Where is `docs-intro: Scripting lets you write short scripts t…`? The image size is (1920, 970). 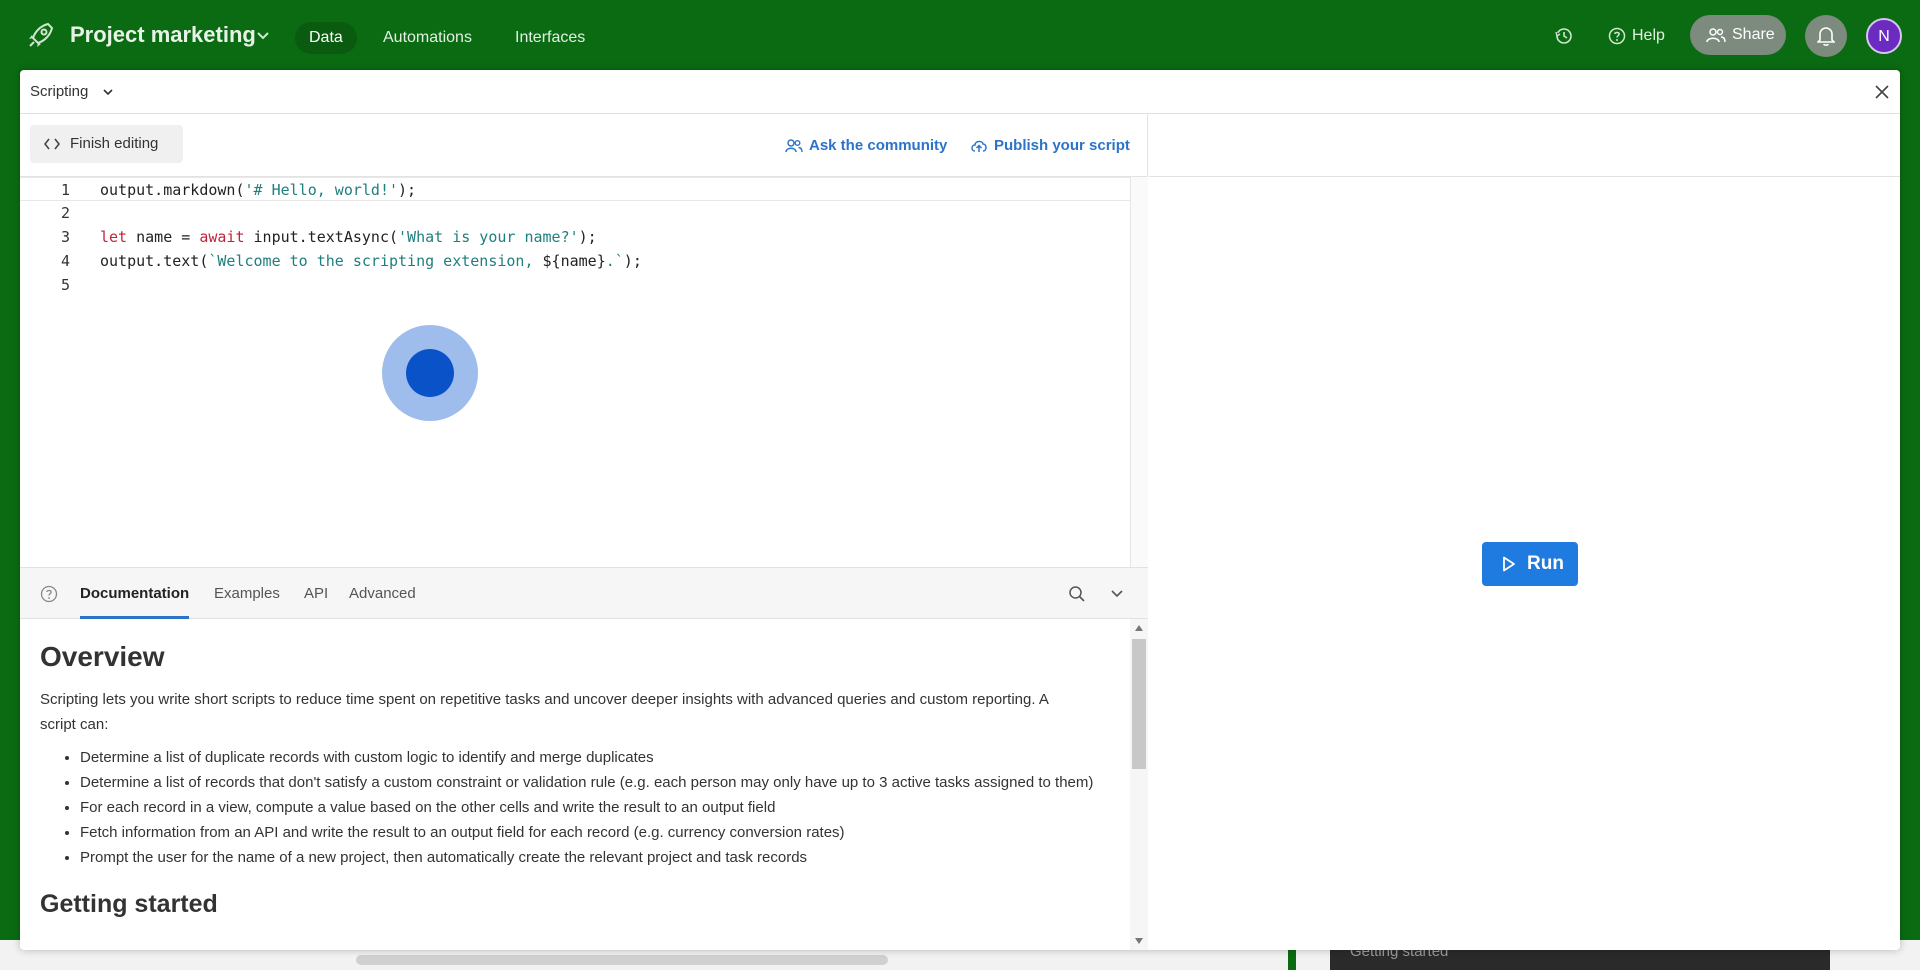 docs-intro: Scripting lets you write short scripts t… is located at coordinates (544, 712).